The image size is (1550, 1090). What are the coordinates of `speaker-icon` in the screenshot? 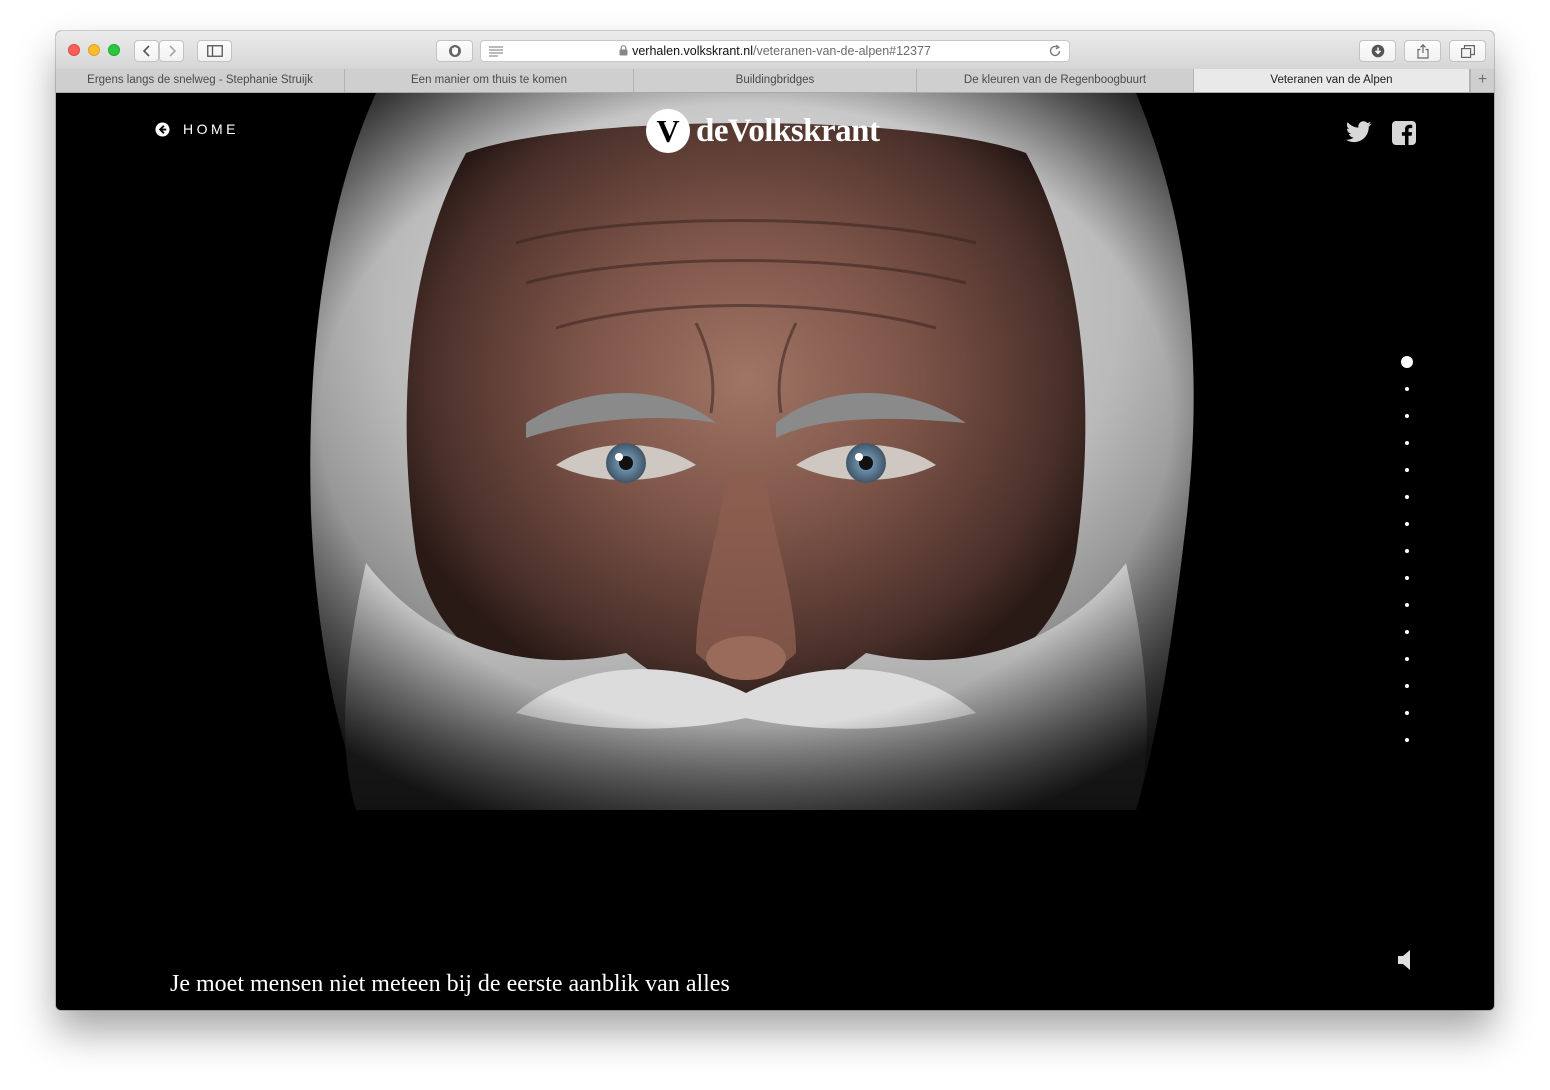 It's located at (1405, 960).